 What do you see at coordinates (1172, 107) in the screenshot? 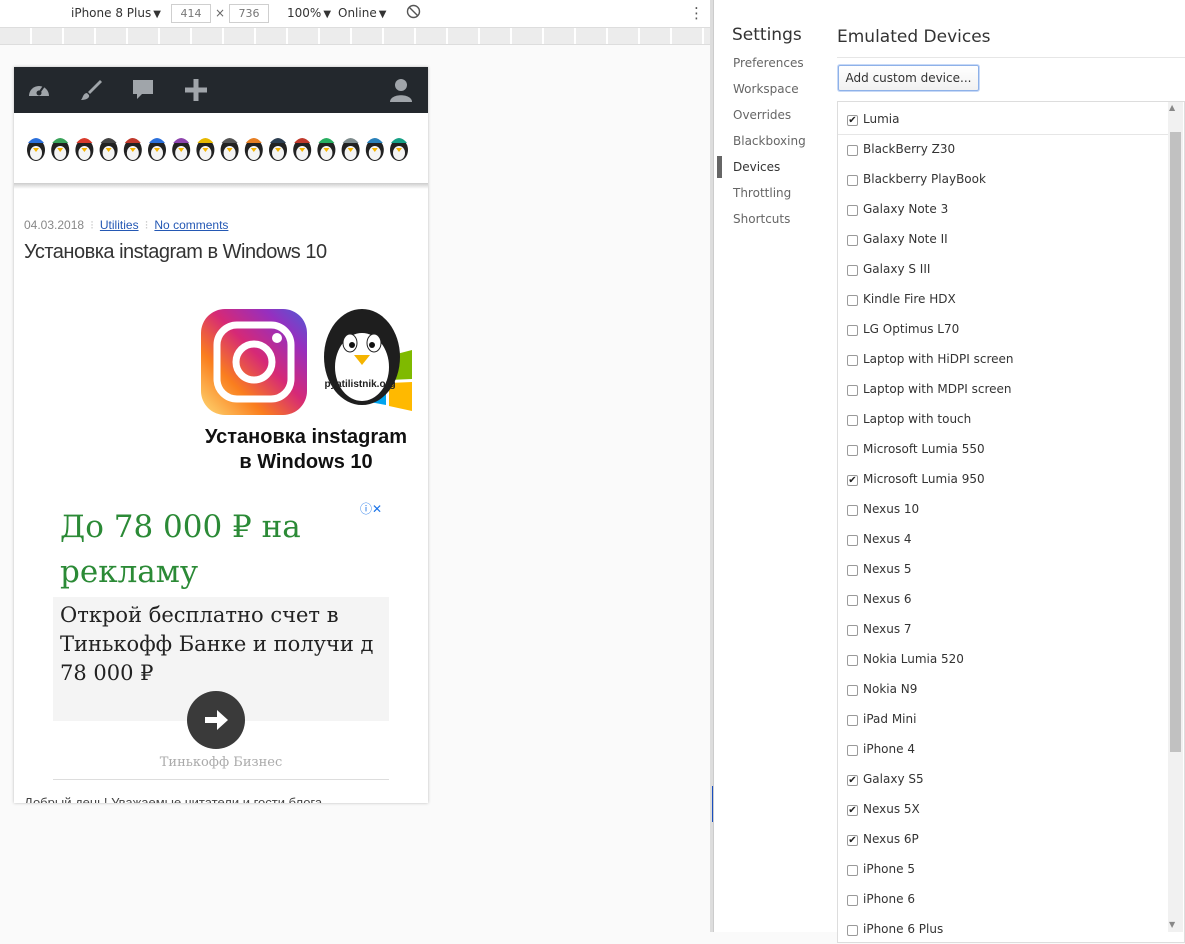
I see `scroll-up-icon: ▲` at bounding box center [1172, 107].